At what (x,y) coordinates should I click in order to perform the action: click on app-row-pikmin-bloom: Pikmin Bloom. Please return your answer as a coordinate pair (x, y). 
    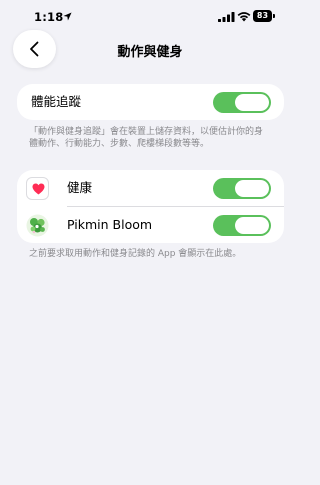
    Looking at the image, I should click on (150, 225).